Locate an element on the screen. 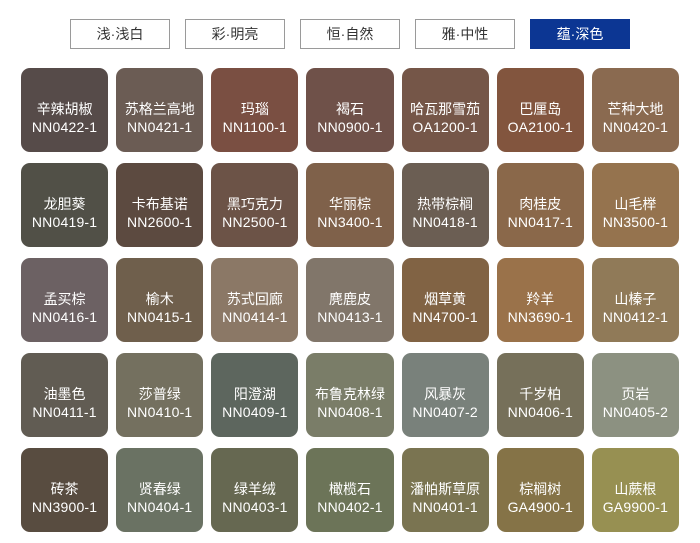  swatch-code: OA2100-1 is located at coordinates (540, 127).